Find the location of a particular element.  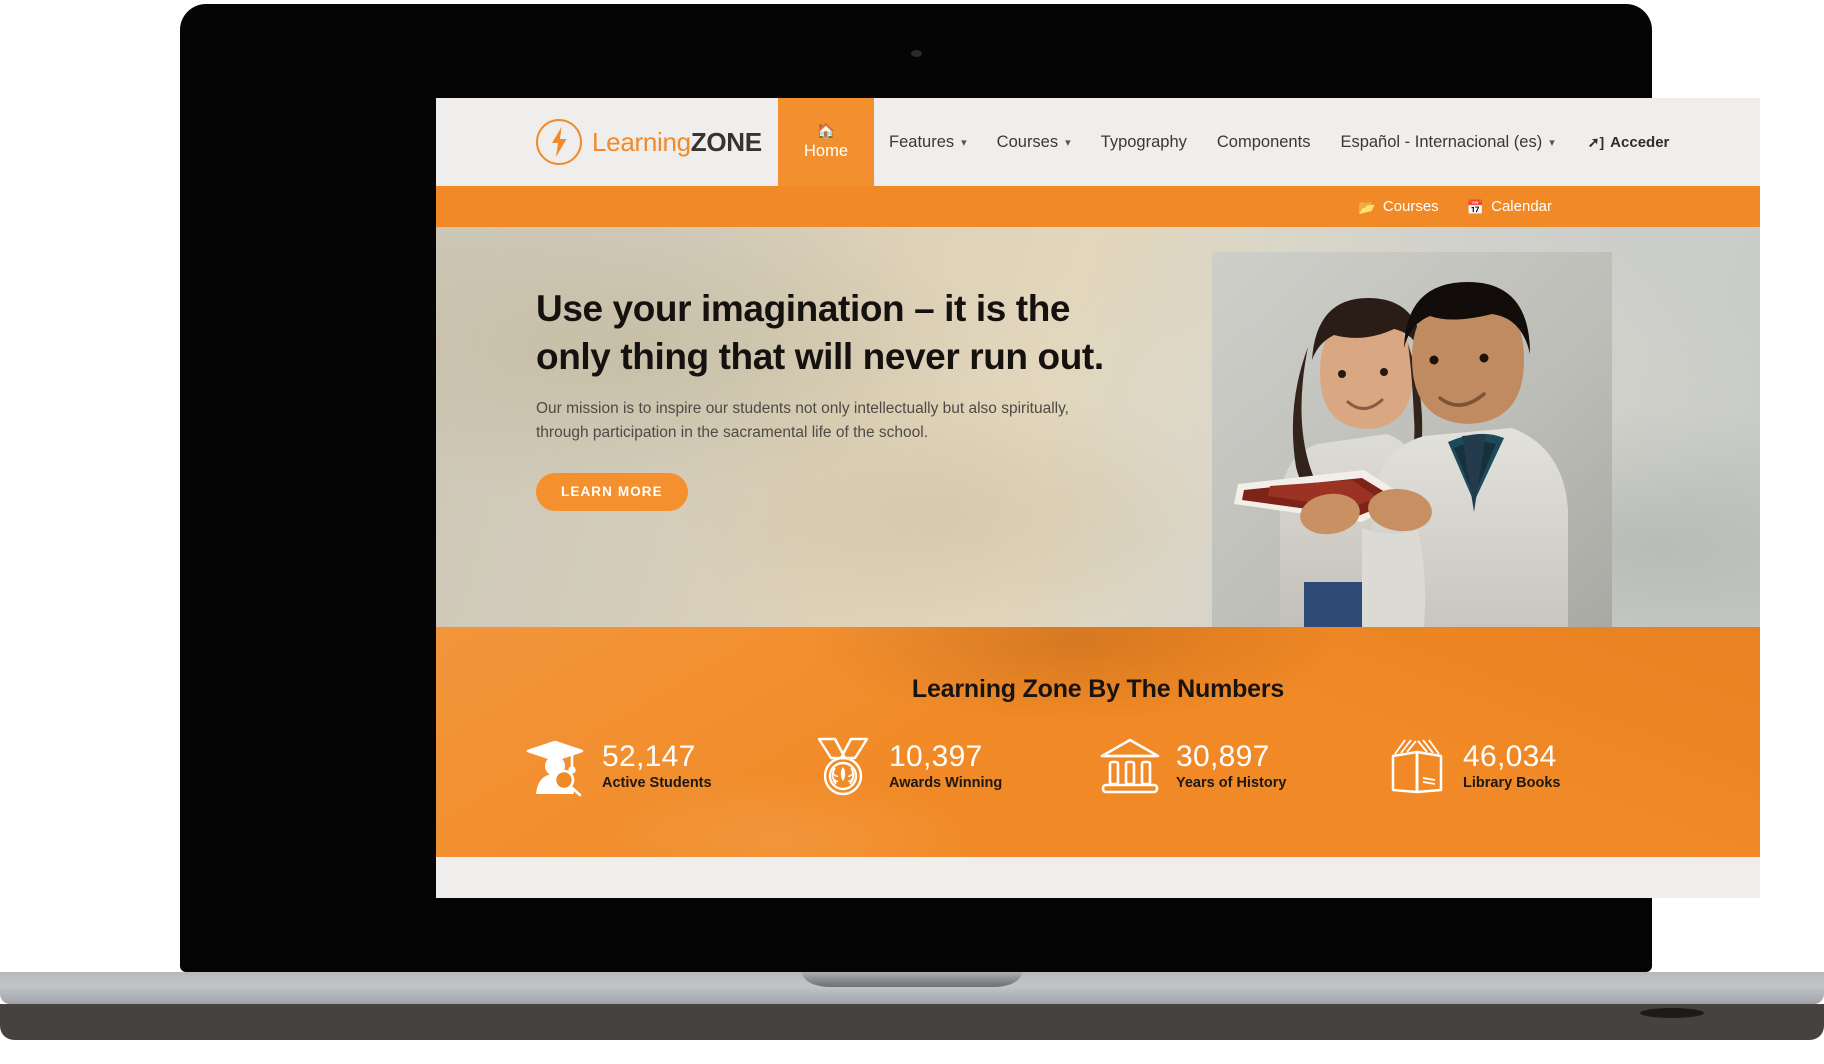

stat-label: Library Books is located at coordinates (1512, 783).